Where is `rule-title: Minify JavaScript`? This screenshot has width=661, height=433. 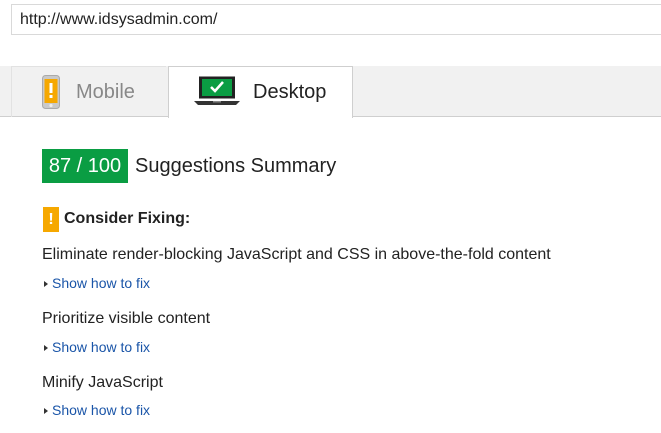
rule-title: Minify JavaScript is located at coordinates (102, 382).